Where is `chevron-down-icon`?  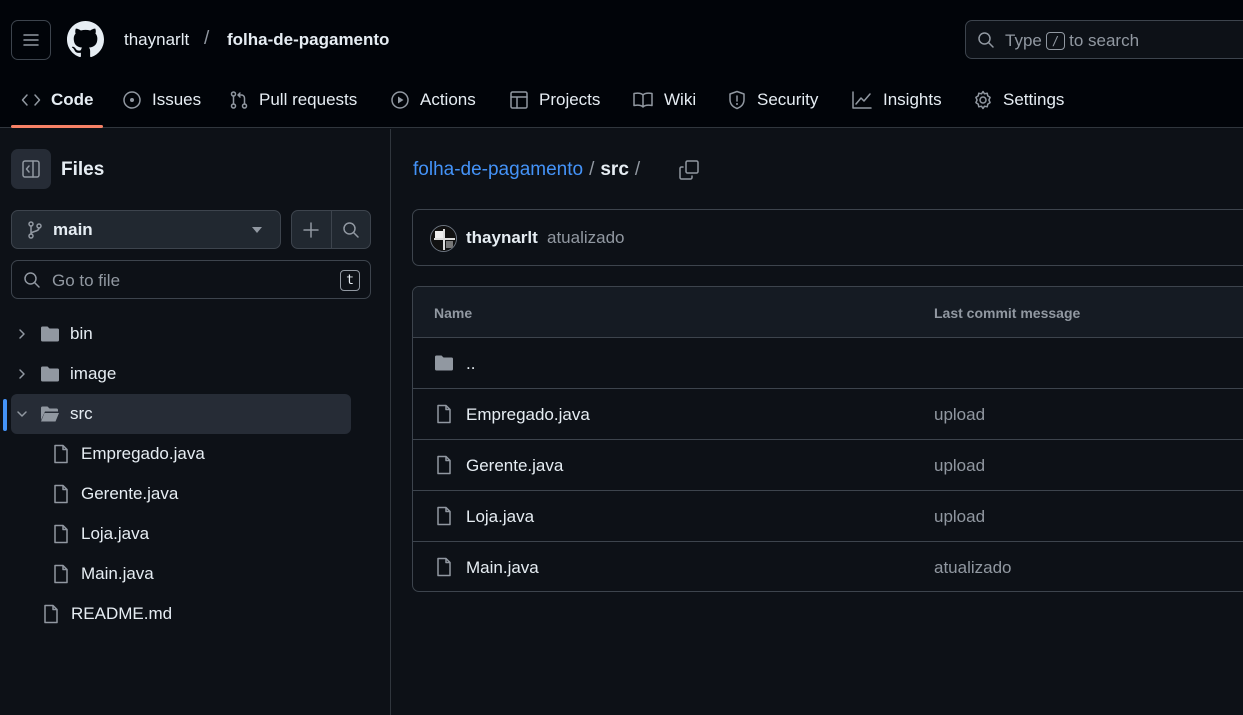 chevron-down-icon is located at coordinates (22, 414).